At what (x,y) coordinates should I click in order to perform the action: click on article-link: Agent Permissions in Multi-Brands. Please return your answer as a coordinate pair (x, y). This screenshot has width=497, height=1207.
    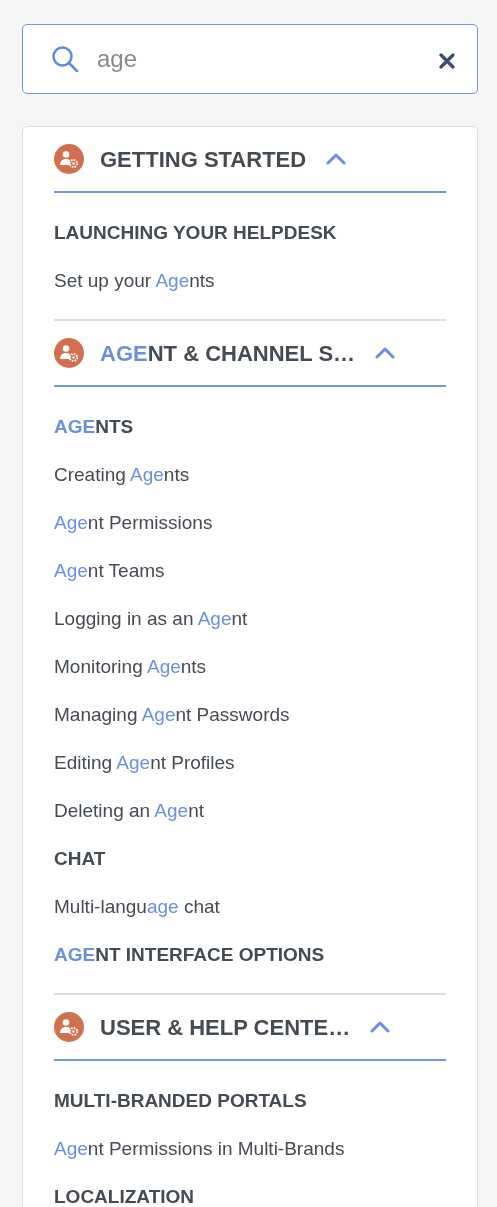
    Looking at the image, I should click on (250, 1149).